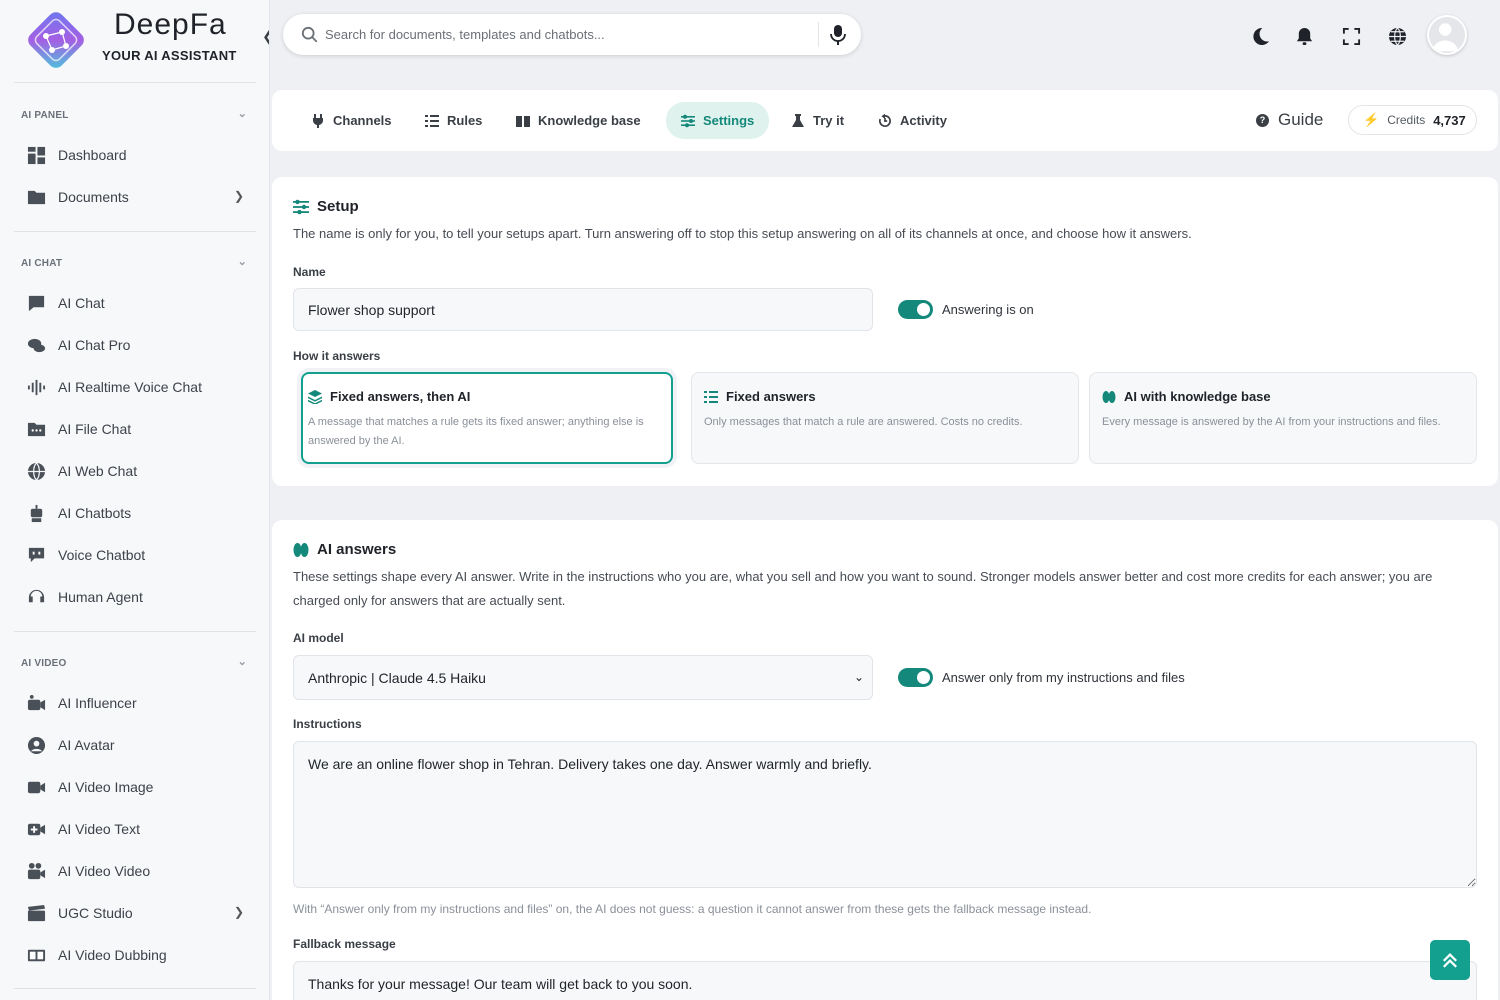 The height and width of the screenshot is (1000, 1500). I want to click on ai-model-label: AI model, so click(318, 638).